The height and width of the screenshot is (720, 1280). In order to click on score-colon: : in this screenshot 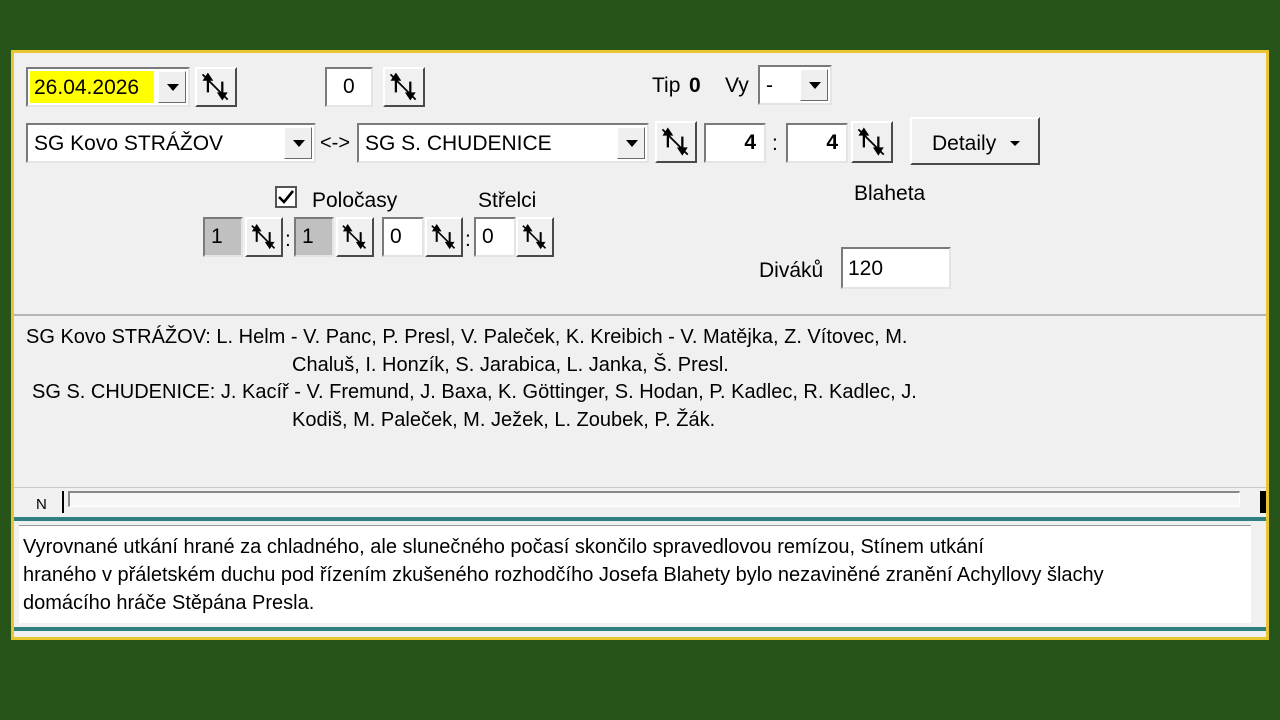, I will do `click(775, 143)`.